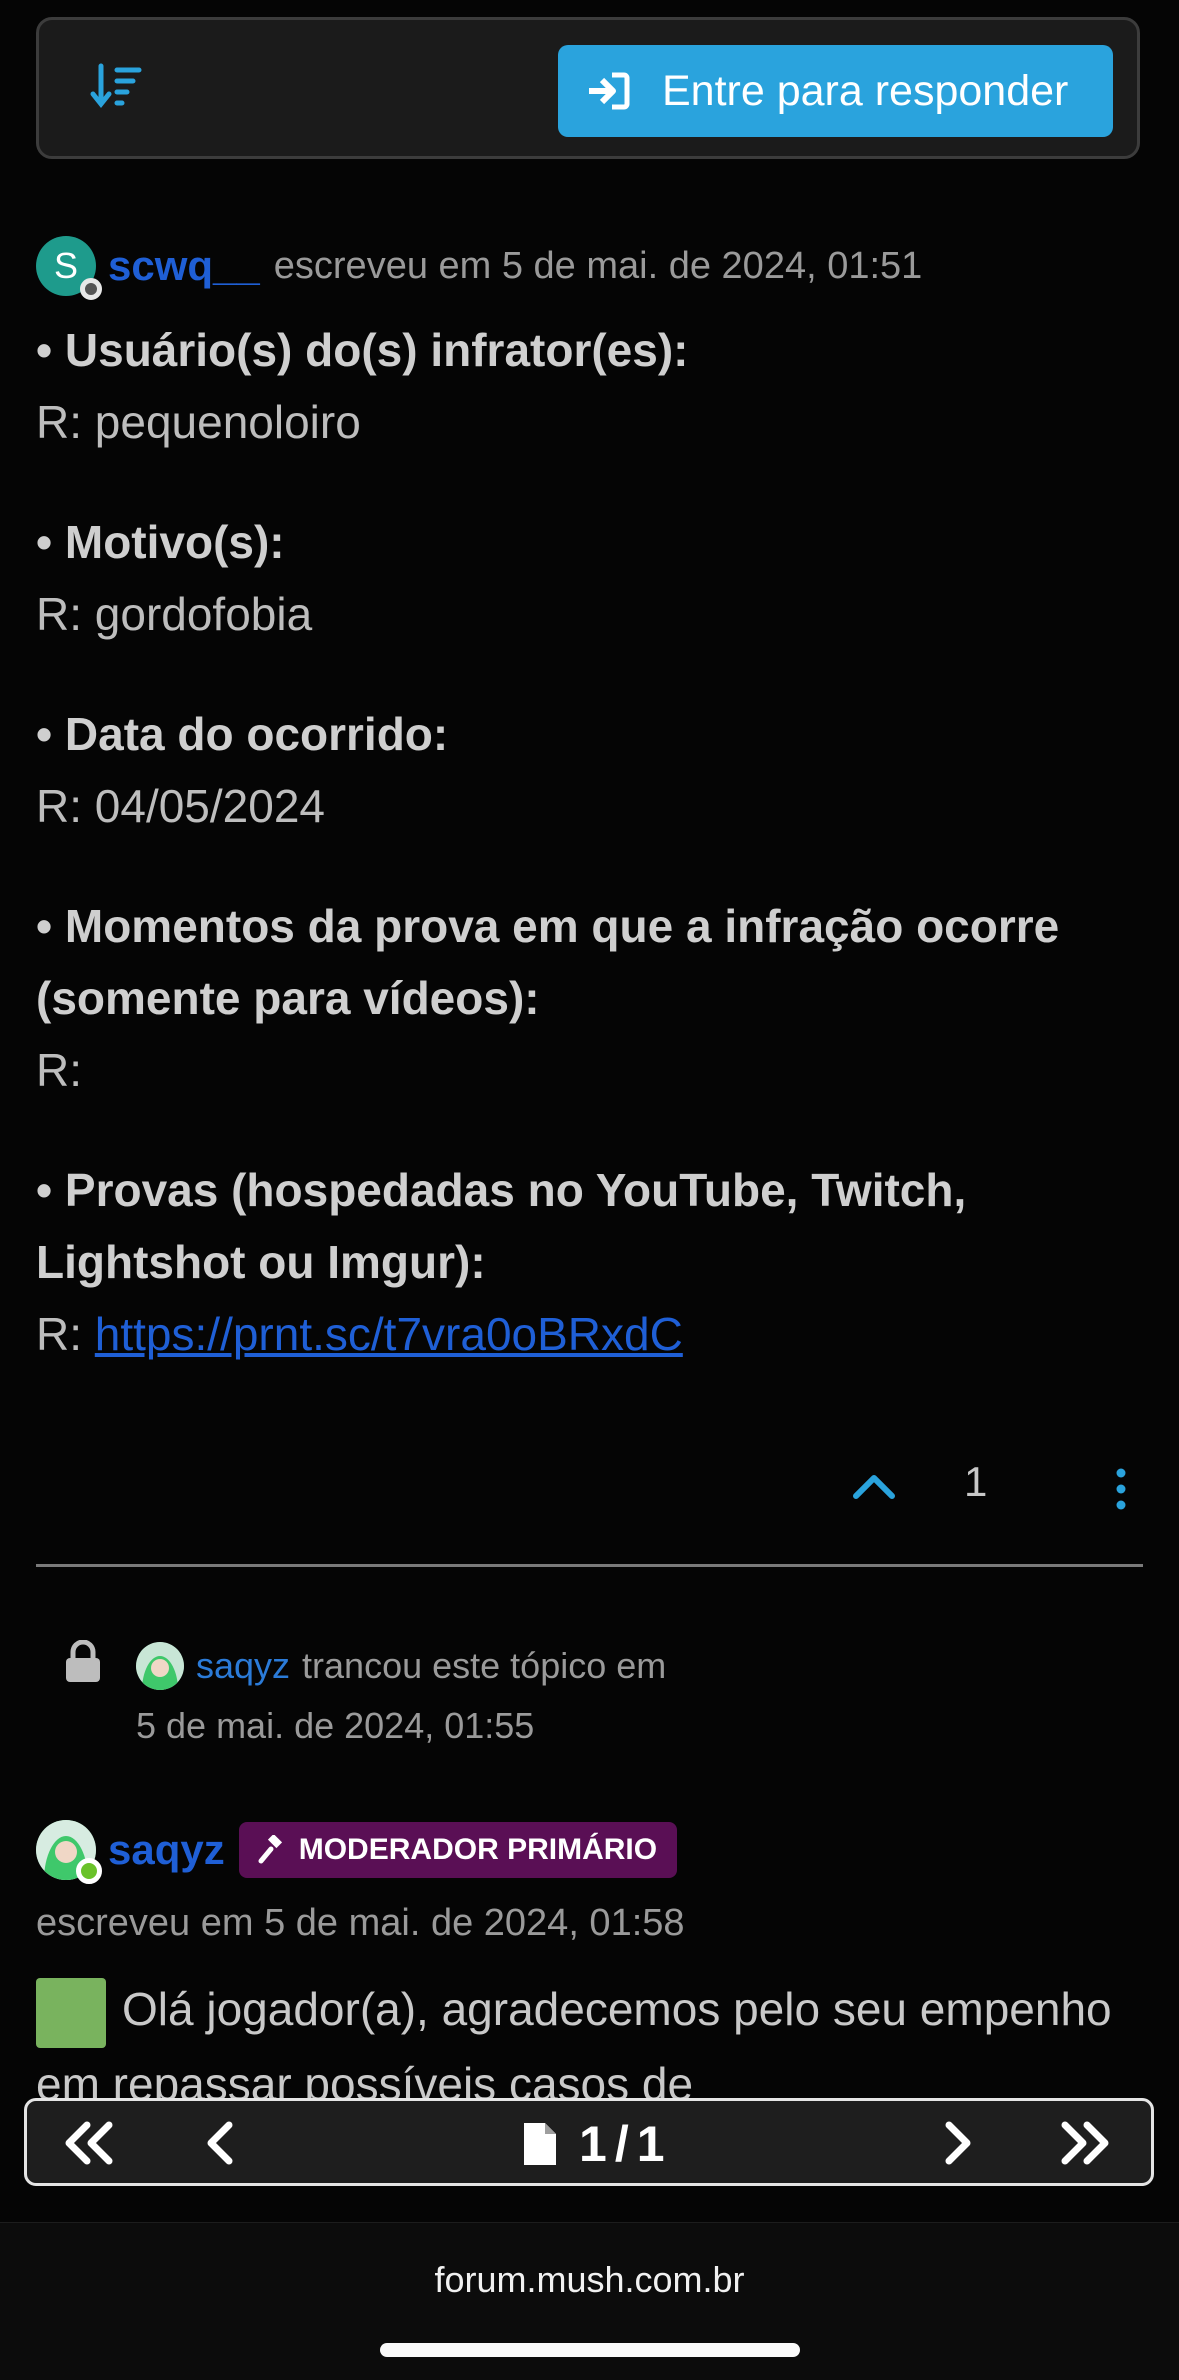 This screenshot has height=2380, width=1179. What do you see at coordinates (360, 1923) in the screenshot?
I see `post-timestamp: escreveu em 5 de mai. de 2024, 01:58` at bounding box center [360, 1923].